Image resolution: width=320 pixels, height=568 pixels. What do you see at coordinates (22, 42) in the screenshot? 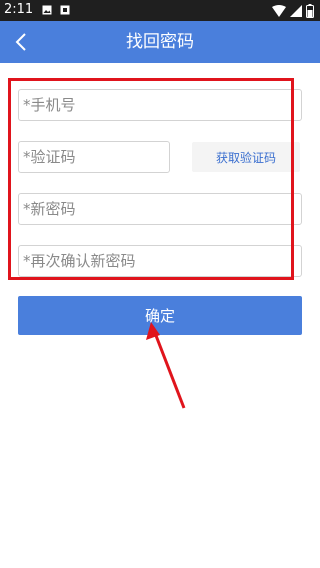
I see `chevron-left-icon` at bounding box center [22, 42].